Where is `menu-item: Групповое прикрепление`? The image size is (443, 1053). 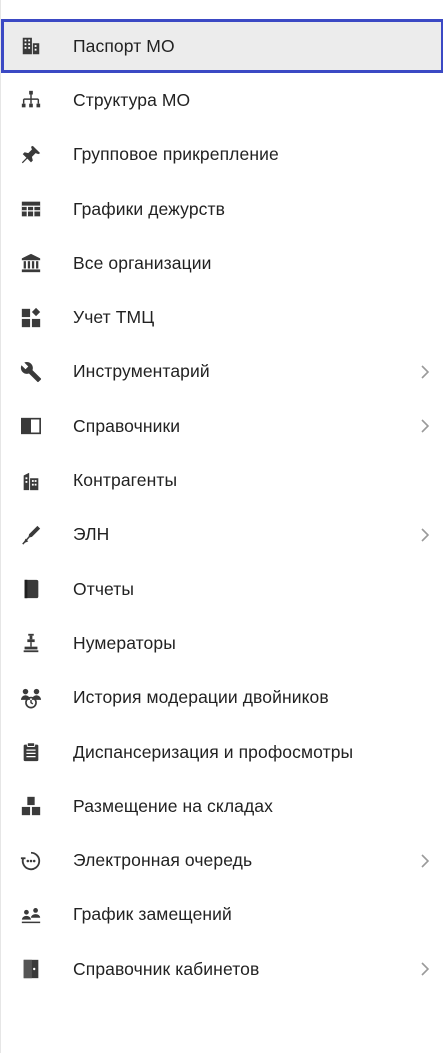 menu-item: Групповое прикрепление is located at coordinates (222, 155).